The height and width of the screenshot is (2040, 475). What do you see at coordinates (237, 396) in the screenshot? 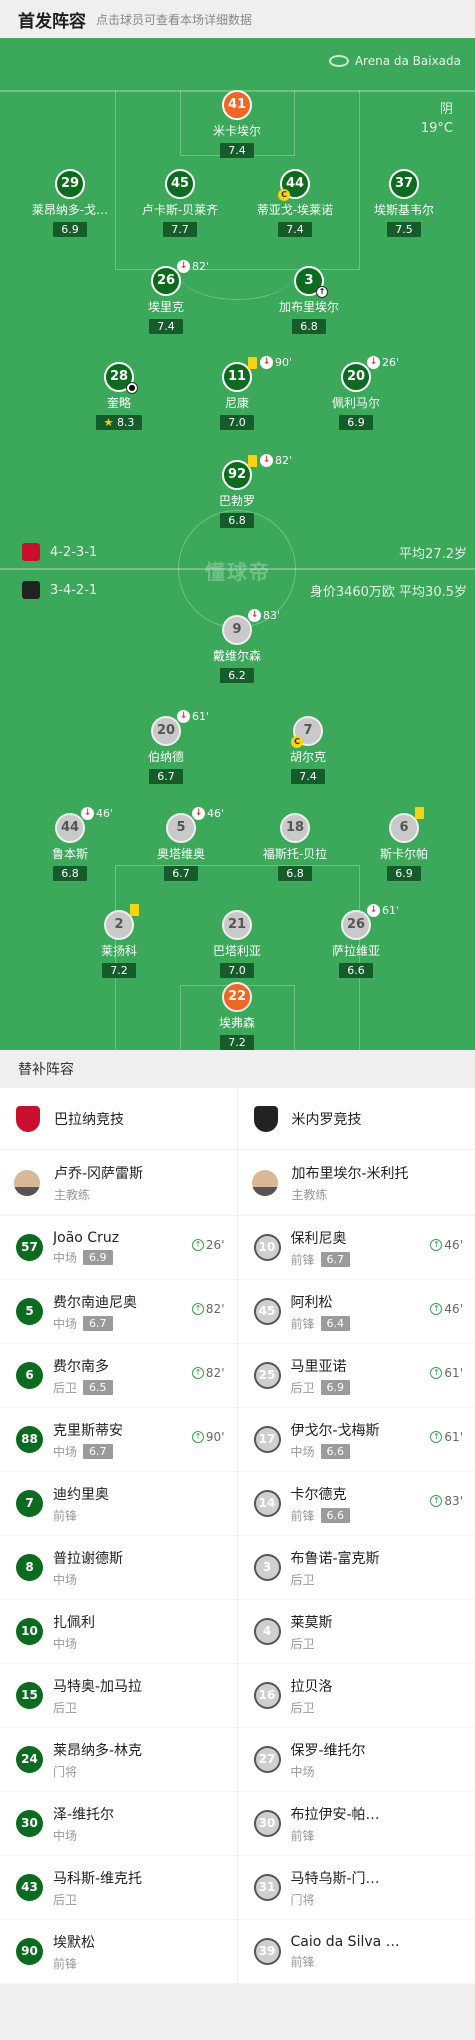
I see `home-player-attacking-mid: 11 ↓90' 尼康 7.0` at bounding box center [237, 396].